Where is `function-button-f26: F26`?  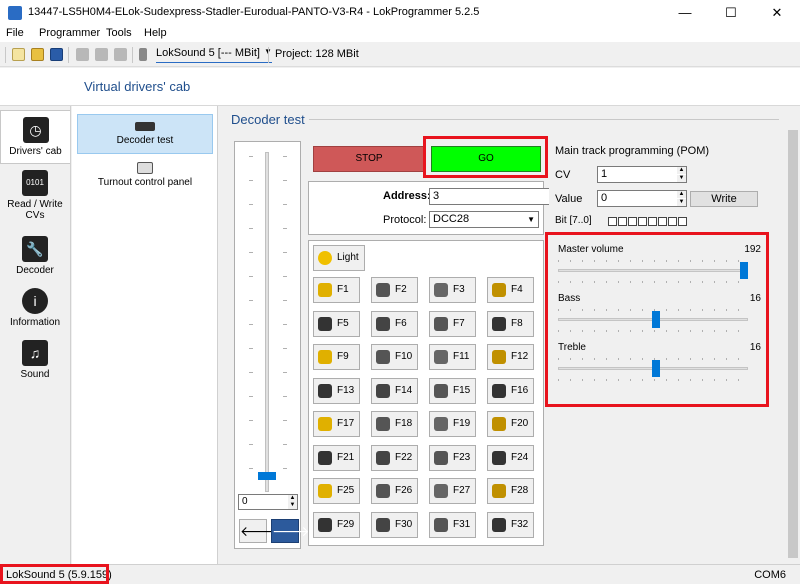 function-button-f26: F26 is located at coordinates (394, 491).